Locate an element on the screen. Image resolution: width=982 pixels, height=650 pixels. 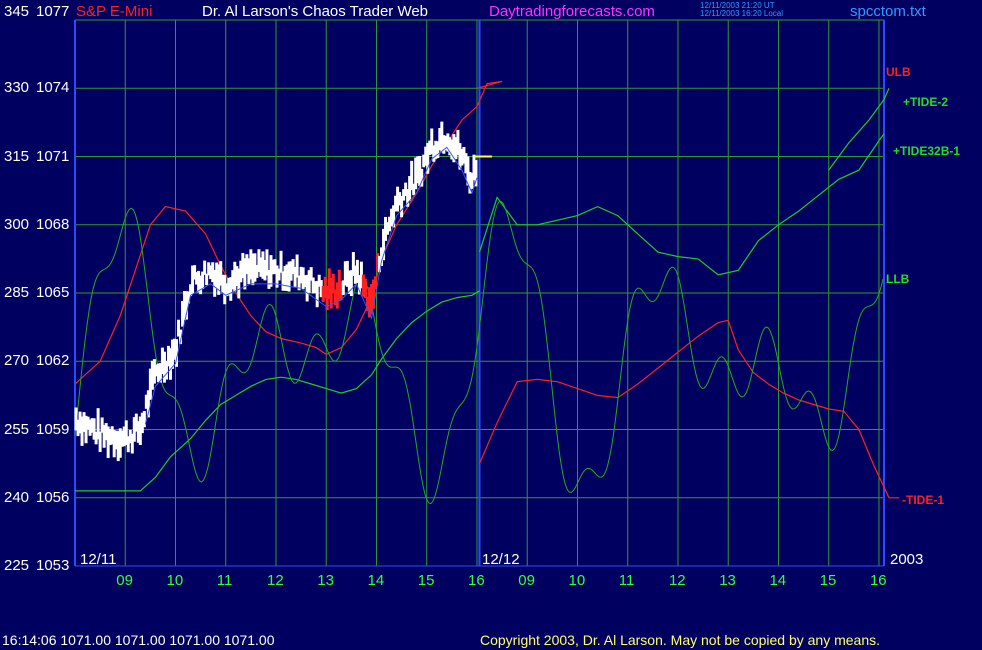
timestamp-local: 12/11/2003 16:20 Local is located at coordinates (742, 13).